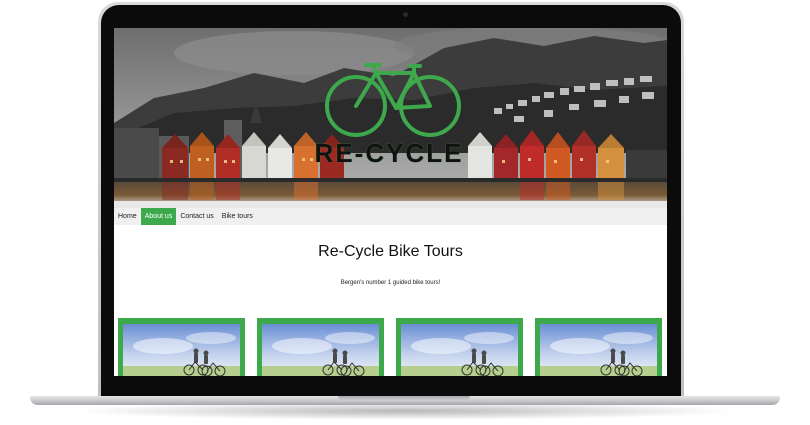 This screenshot has width=810, height=425. Describe the element at coordinates (390, 251) in the screenshot. I see `page-title: Re-Cycle Bike Tours` at that location.